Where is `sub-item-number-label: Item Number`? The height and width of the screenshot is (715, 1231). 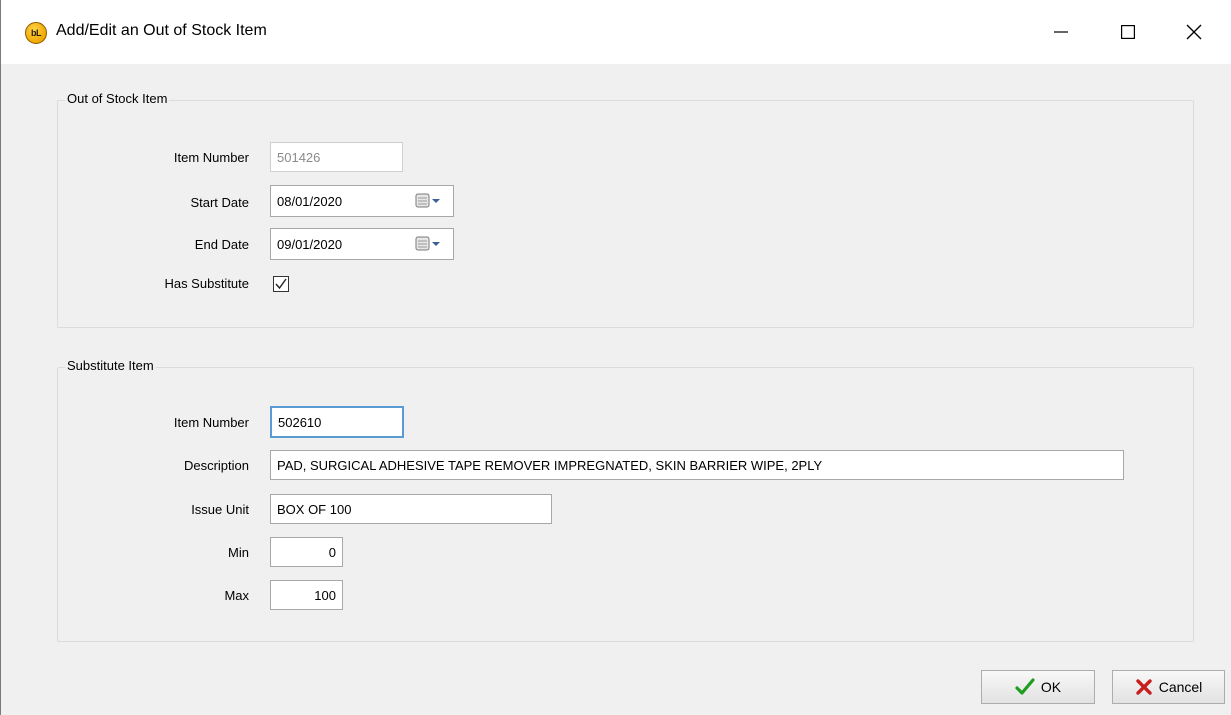 sub-item-number-label: Item Number is located at coordinates (211, 422).